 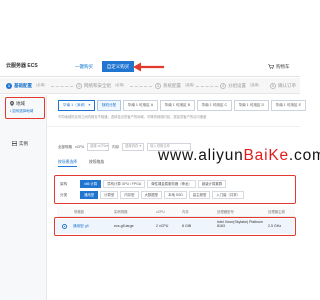 What do you see at coordinates (98, 147) in the screenshot?
I see `vcpu-select: 选择 vCPU ▾` at bounding box center [98, 147].